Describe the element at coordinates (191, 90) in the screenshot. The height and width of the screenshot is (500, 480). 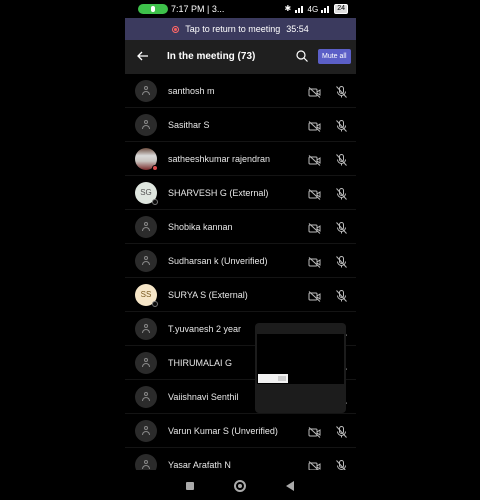
I see `participant-name: santhosh m` at that location.